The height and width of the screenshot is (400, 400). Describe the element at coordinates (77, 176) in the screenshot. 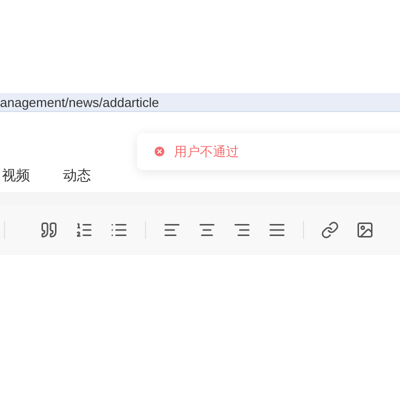

I see `tab: 动态` at that location.